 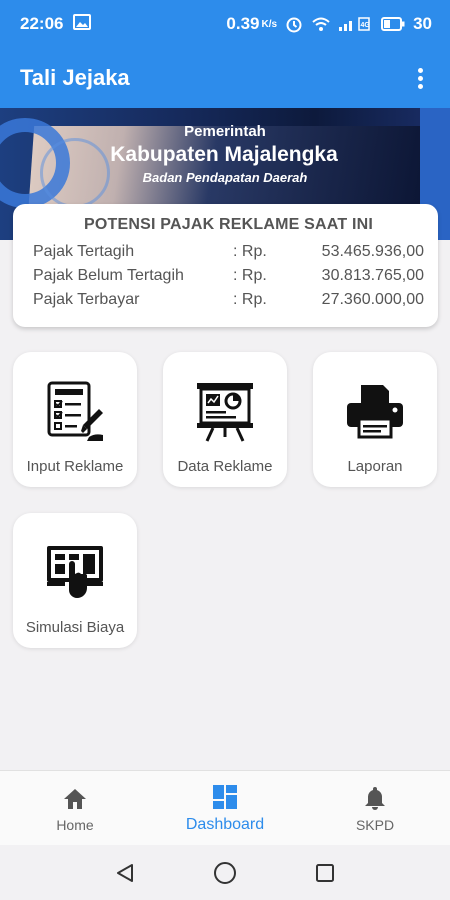 I want to click on tile-label: Laporan, so click(x=375, y=466).